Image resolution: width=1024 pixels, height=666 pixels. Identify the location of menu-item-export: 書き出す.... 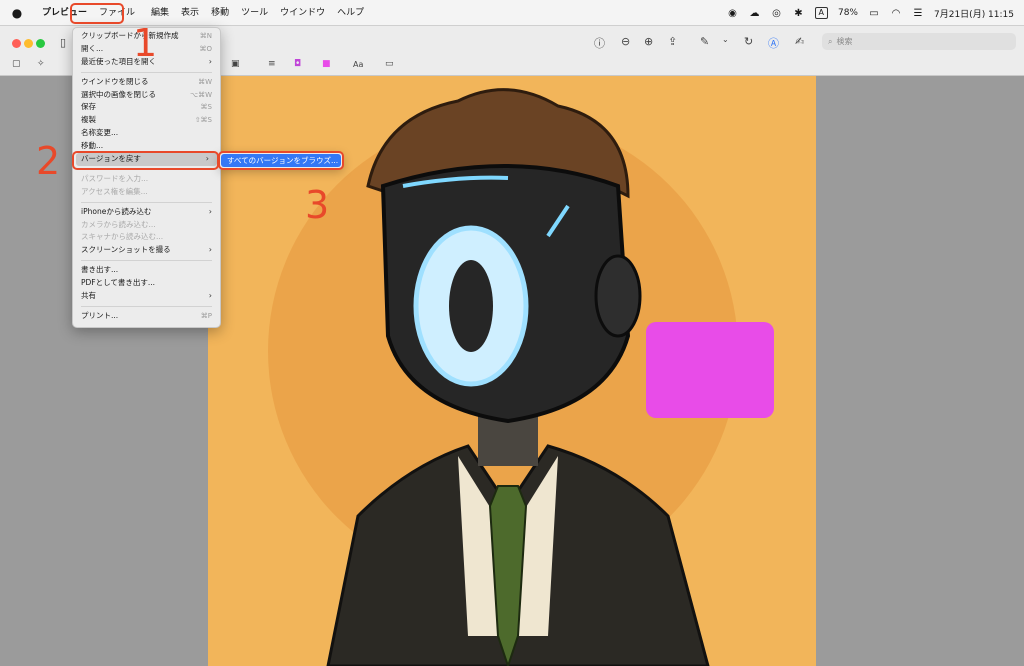
(146, 270).